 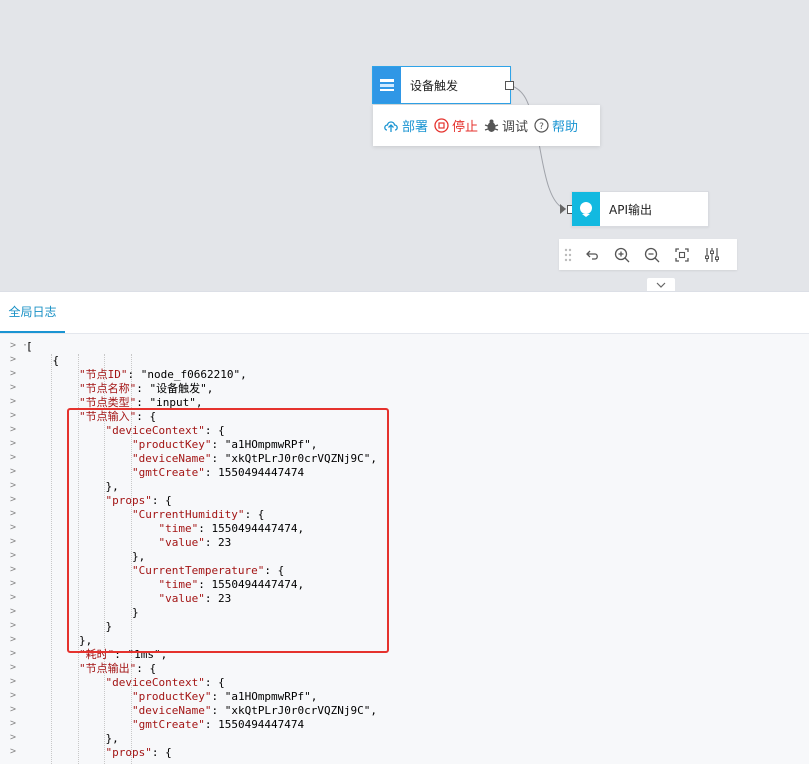 What do you see at coordinates (165, 682) in the screenshot?
I see `log-line: "deviceContext": {` at bounding box center [165, 682].